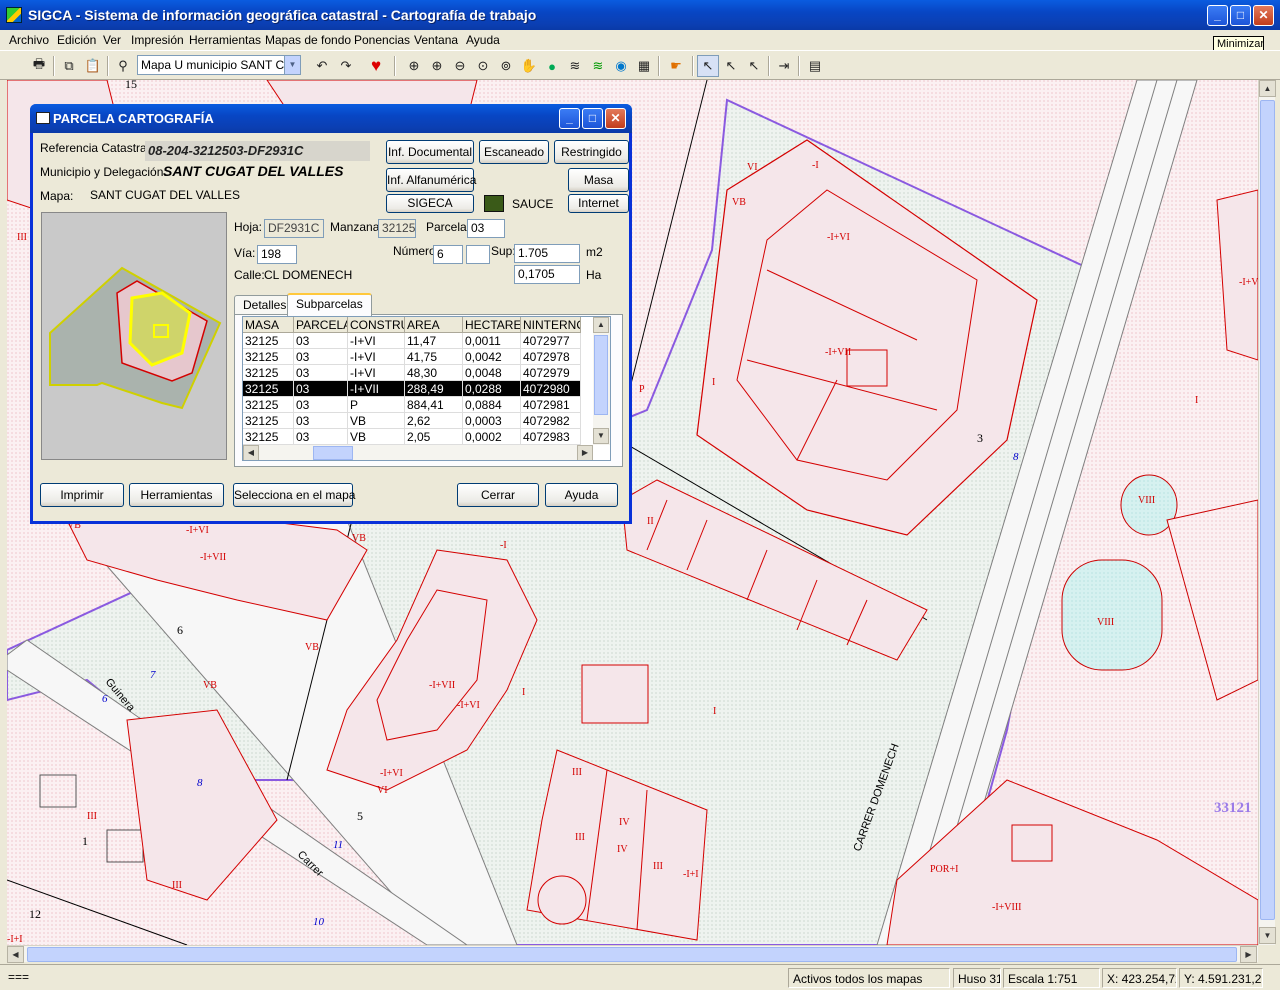  I want to click on table-cell: 03, so click(321, 405).